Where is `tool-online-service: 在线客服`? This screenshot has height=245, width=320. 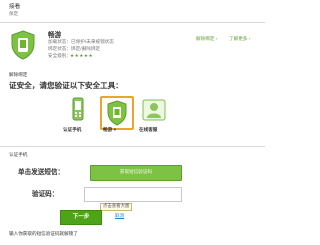 tool-online-service: 在线客服 is located at coordinates (156, 117).